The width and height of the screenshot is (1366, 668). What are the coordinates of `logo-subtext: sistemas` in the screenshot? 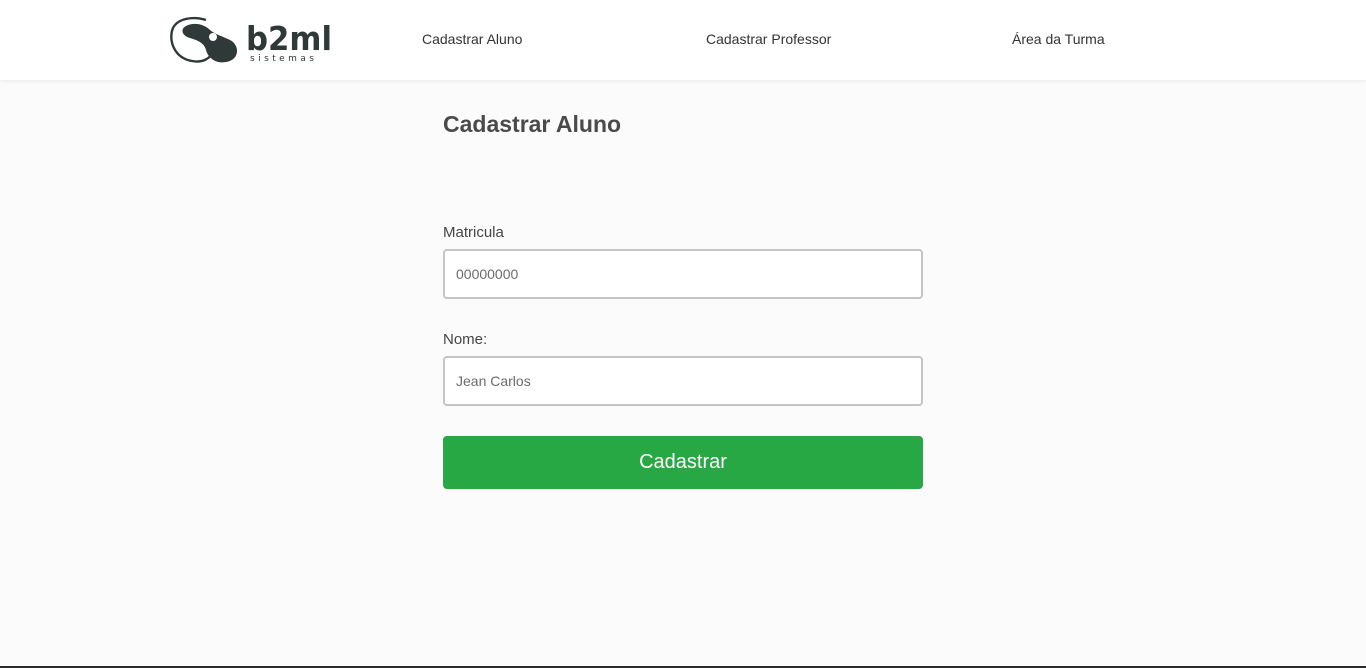 It's located at (282, 59).